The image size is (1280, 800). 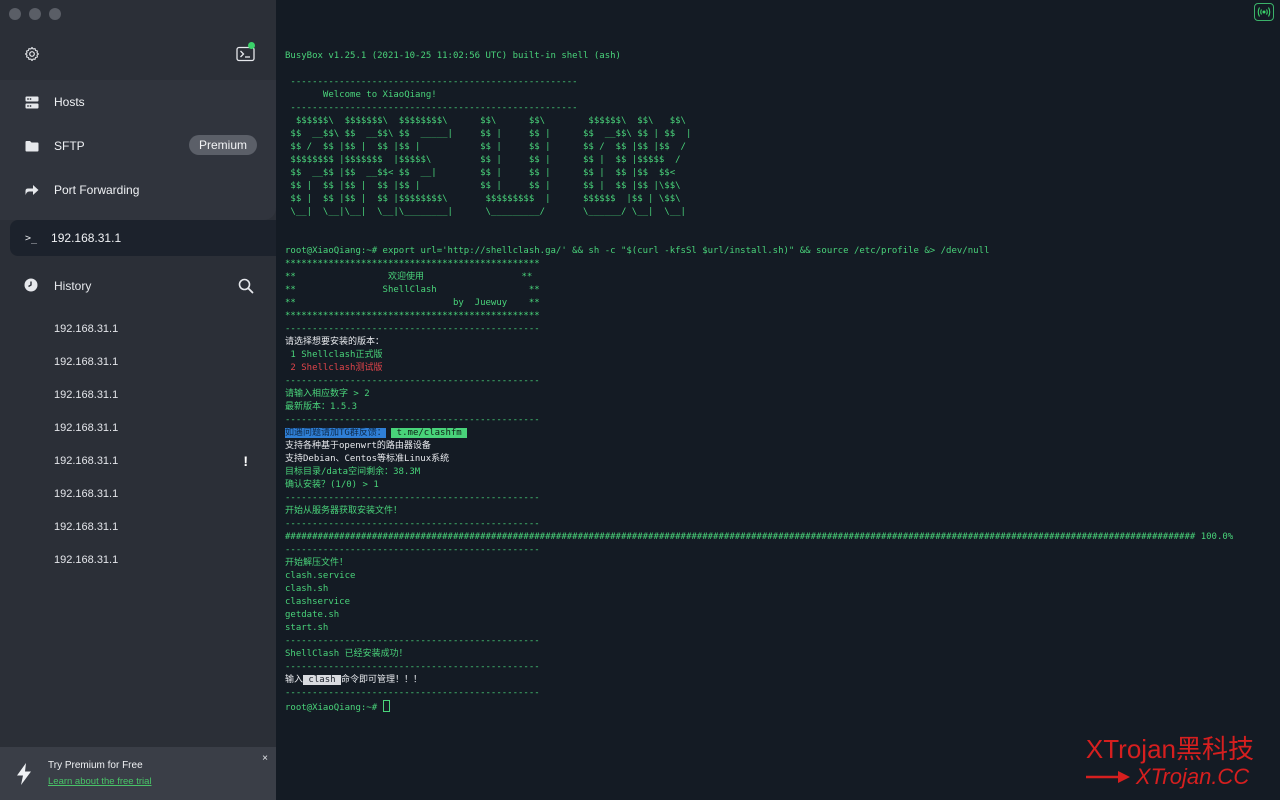 What do you see at coordinates (246, 286) in the screenshot?
I see `search-icon` at bounding box center [246, 286].